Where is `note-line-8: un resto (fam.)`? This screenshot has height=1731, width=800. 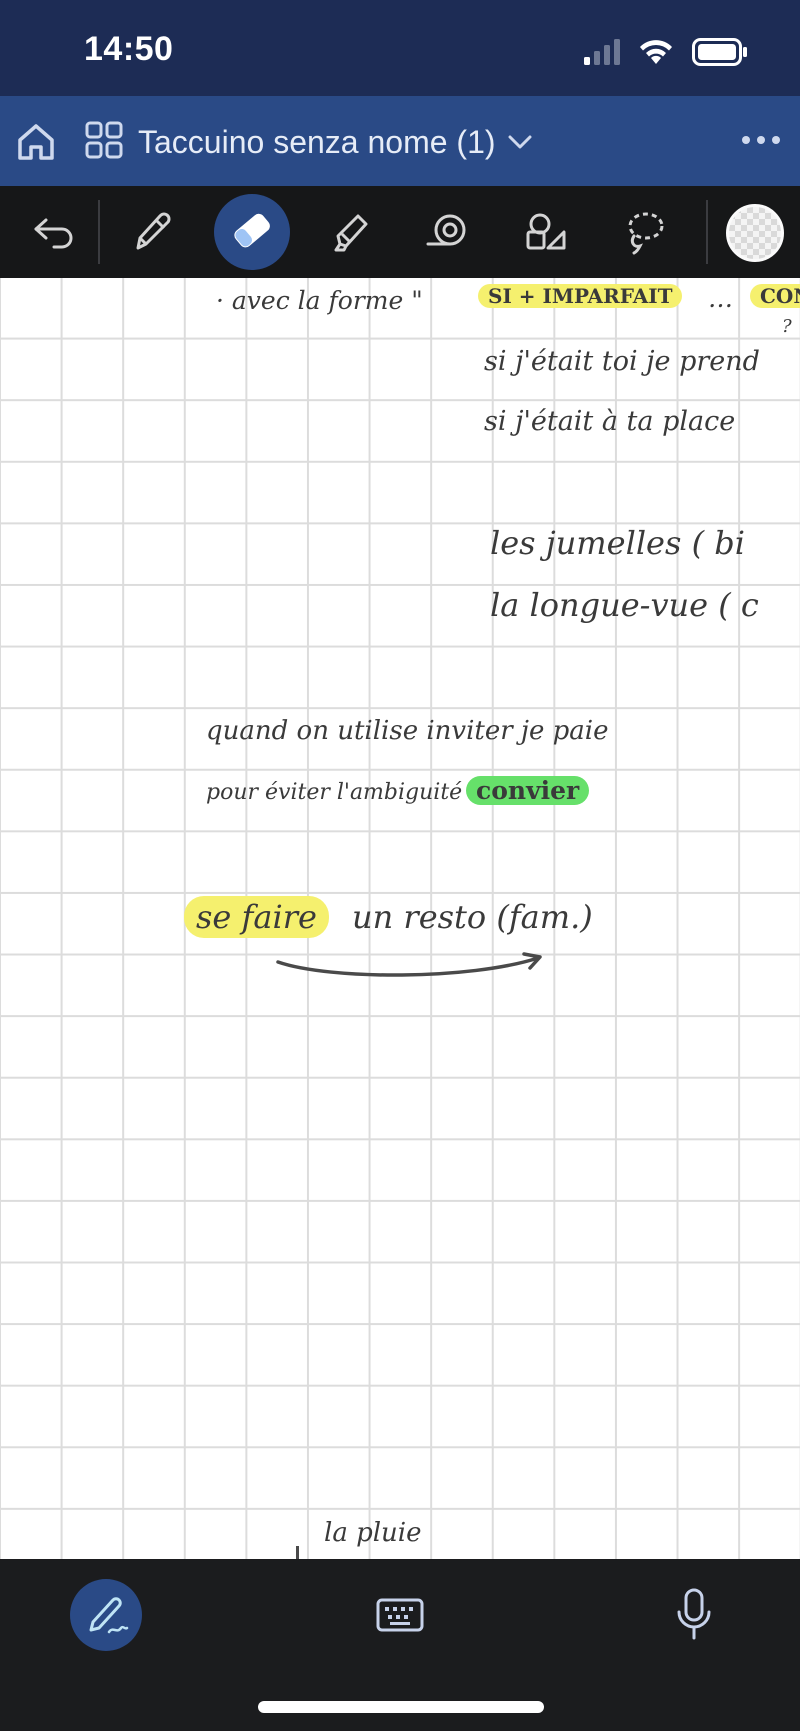 note-line-8: un resto (fam.) is located at coordinates (472, 917).